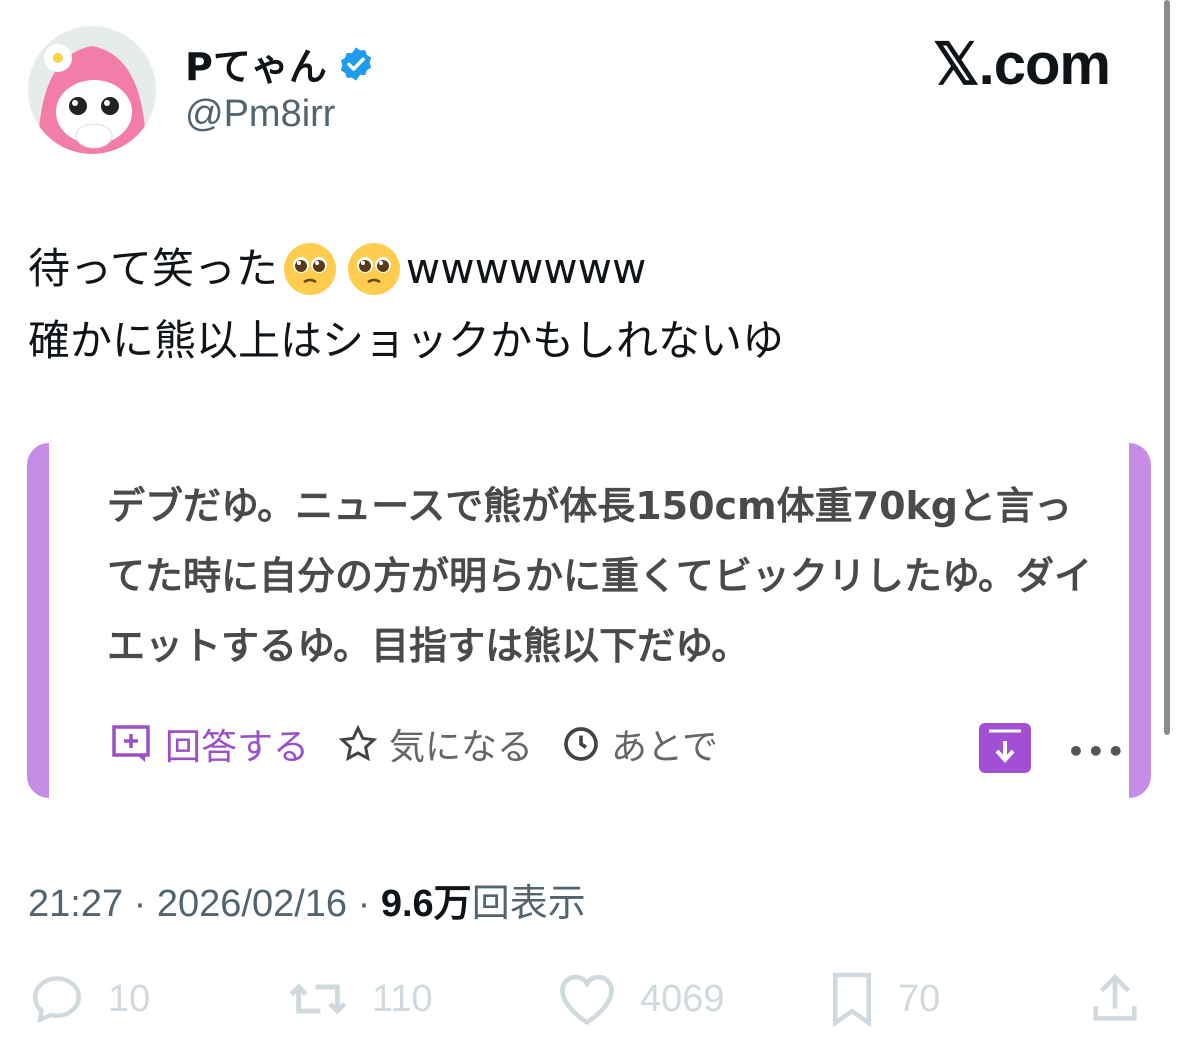  I want to click on user-handle: @Pm8irr, so click(260, 114).